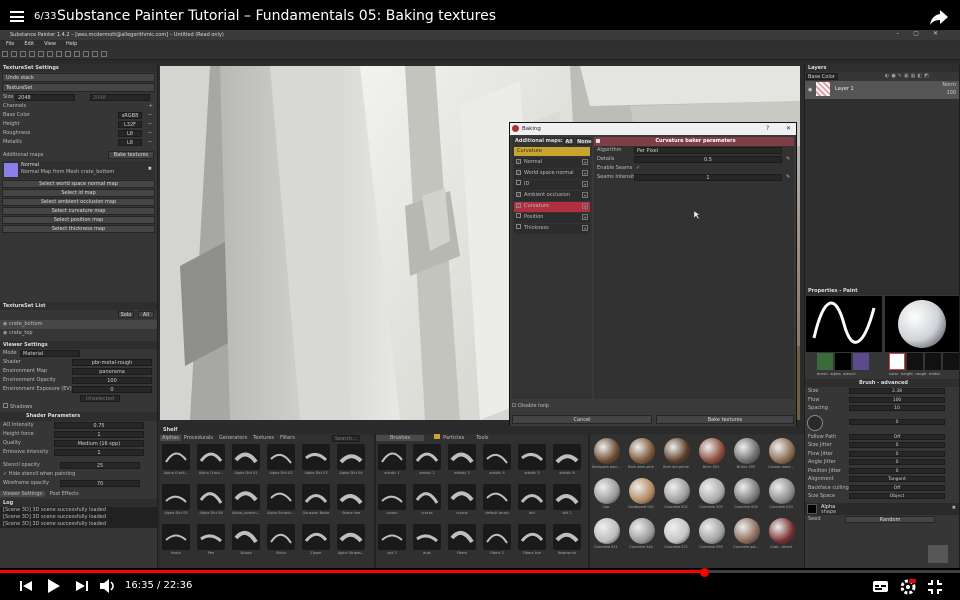  Describe the element at coordinates (23, 54) in the screenshot. I see `projection-tool-icon` at that location.